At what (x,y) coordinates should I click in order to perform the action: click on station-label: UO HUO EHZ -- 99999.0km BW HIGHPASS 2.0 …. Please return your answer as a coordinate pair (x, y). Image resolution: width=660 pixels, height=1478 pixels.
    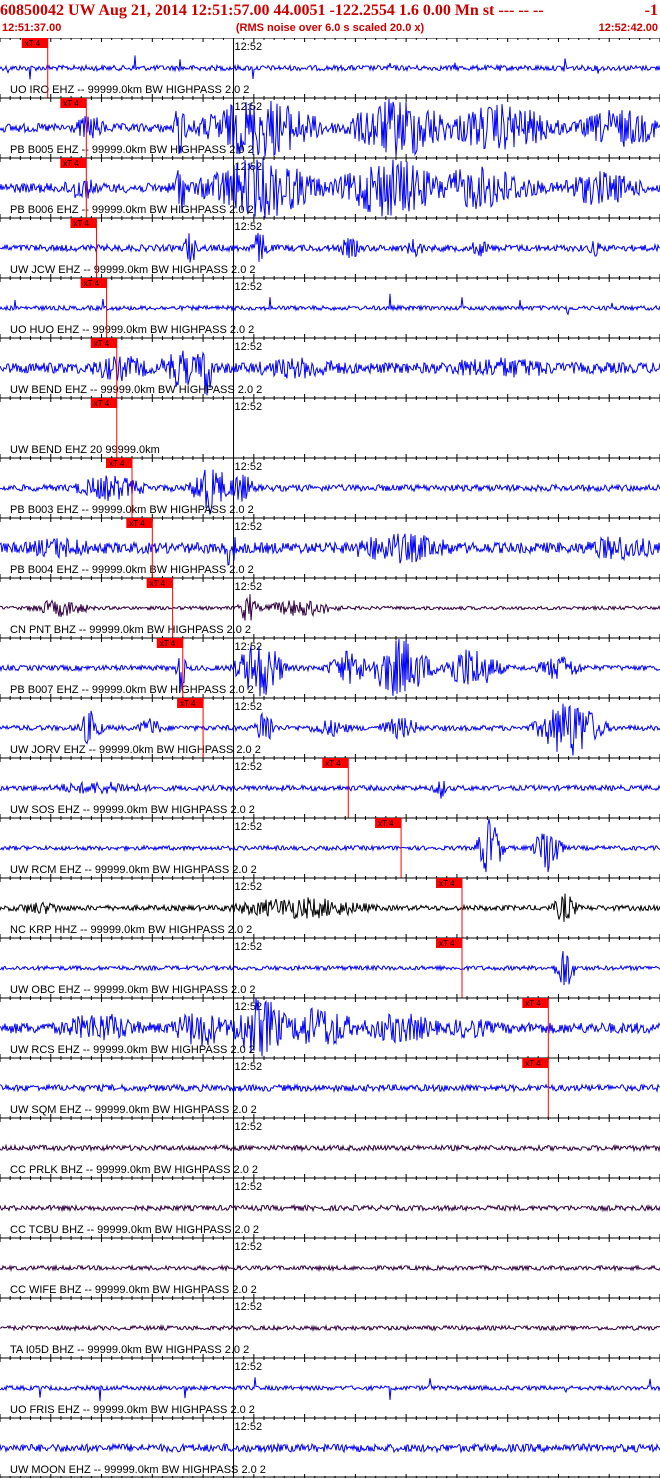
    Looking at the image, I should click on (132, 330).